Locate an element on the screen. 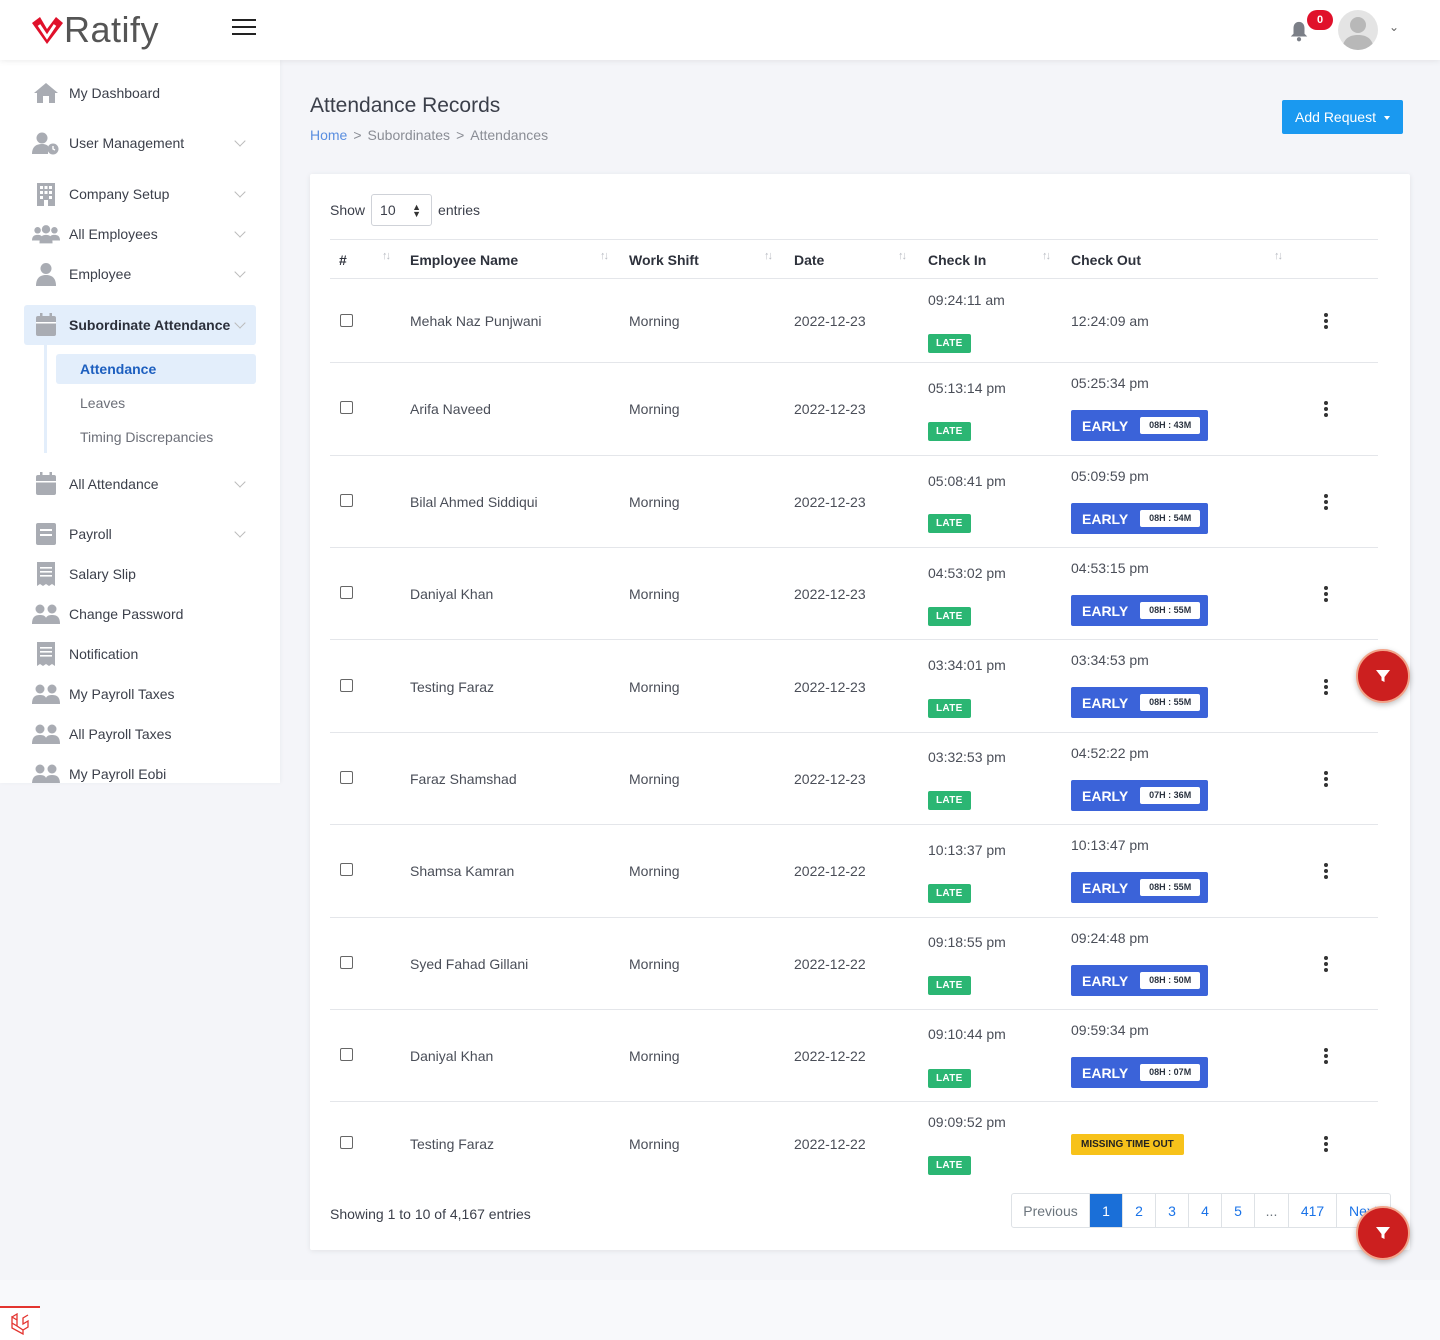  debugbar-toggle is located at coordinates (20, 1323).